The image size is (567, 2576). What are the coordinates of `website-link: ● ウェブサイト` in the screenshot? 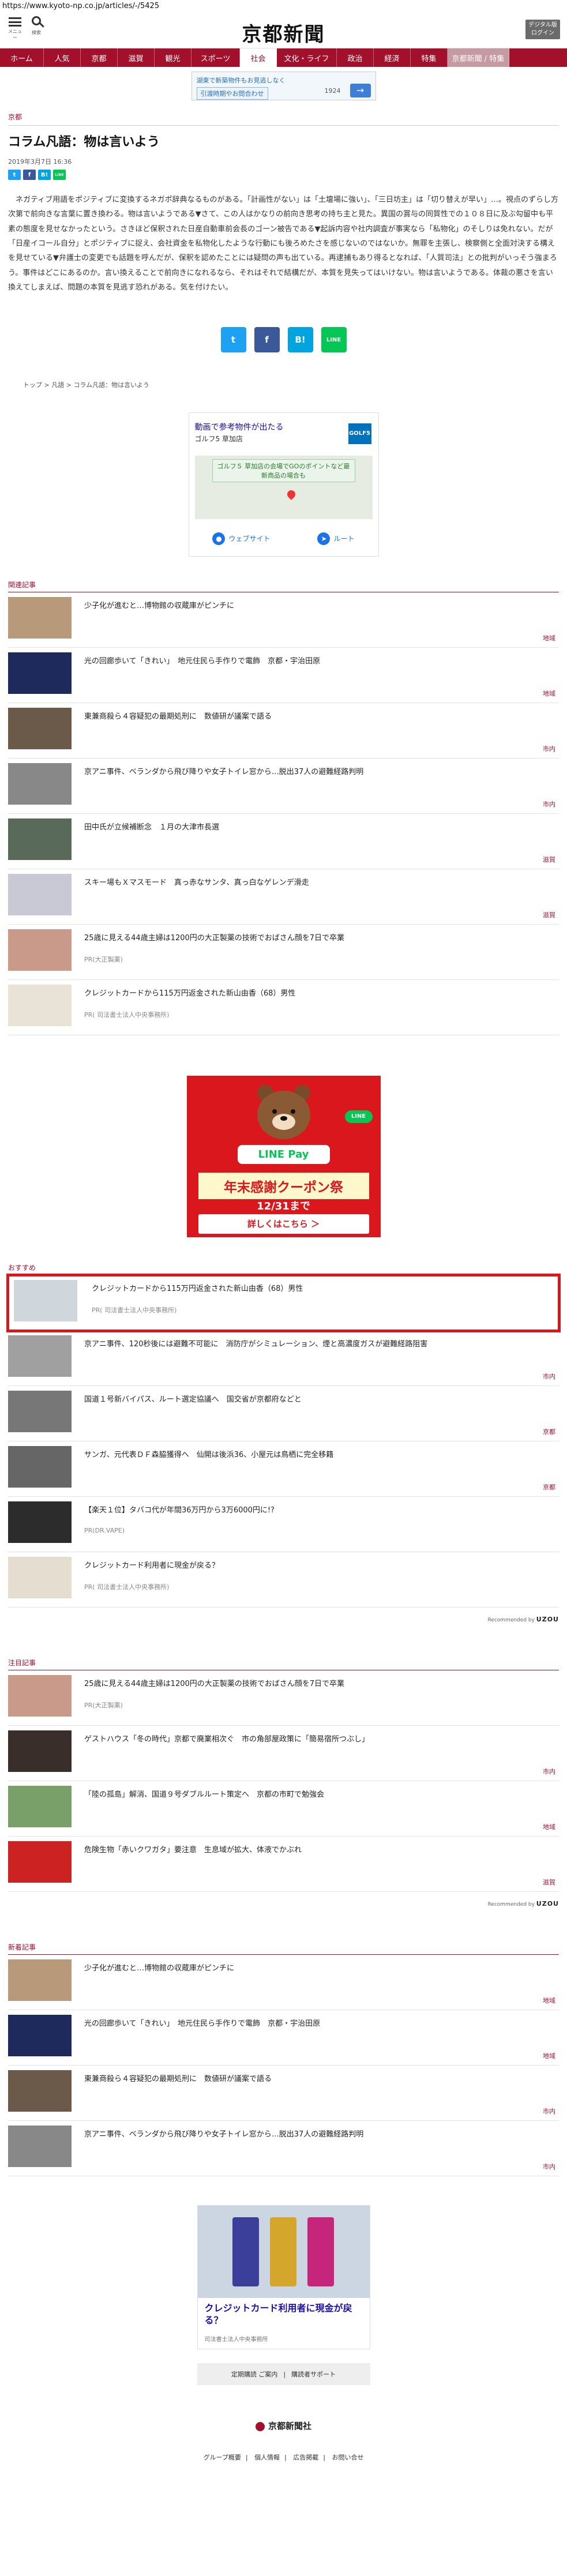 It's located at (241, 539).